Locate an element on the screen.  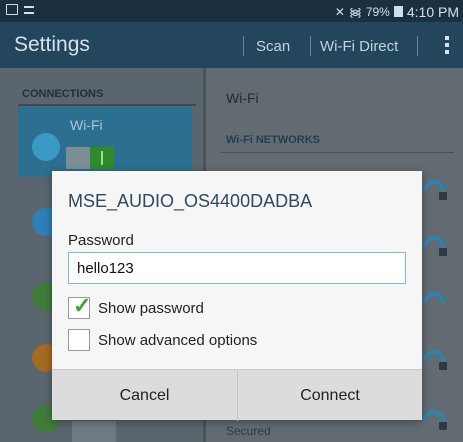
show-password-row: ✓ Show password is located at coordinates (136, 306).